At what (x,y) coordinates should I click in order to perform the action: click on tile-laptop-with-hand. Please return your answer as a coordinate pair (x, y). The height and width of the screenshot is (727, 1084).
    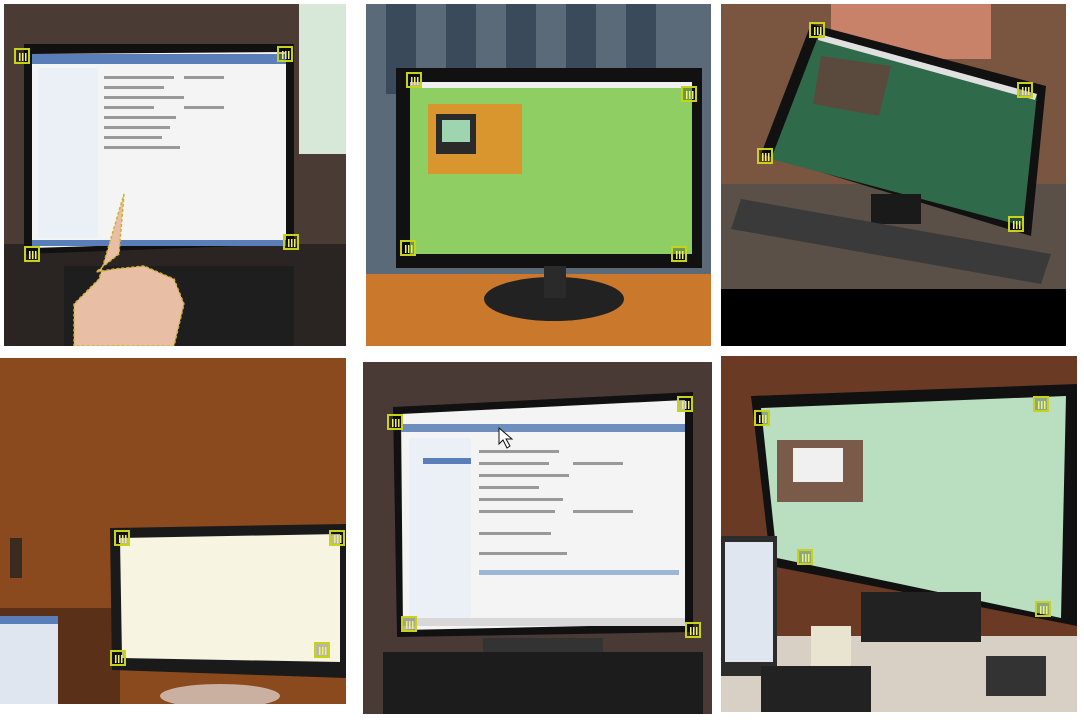
    Looking at the image, I should click on (175, 175).